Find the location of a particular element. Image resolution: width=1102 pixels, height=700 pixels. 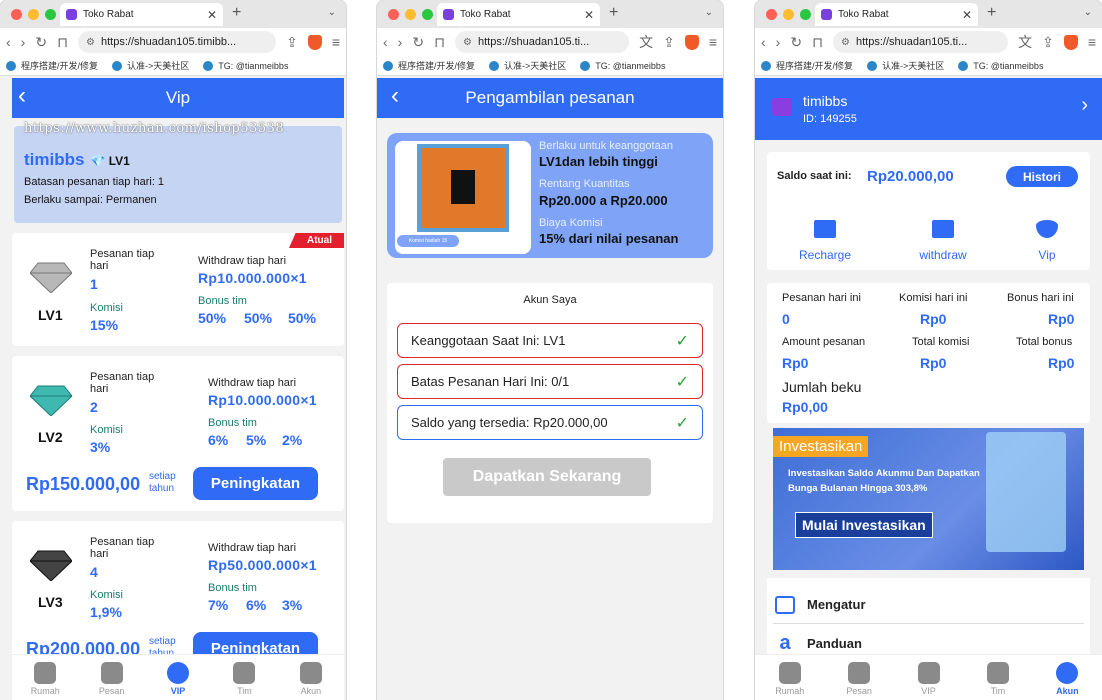

bonus-label: Bonus tim is located at coordinates (222, 301).